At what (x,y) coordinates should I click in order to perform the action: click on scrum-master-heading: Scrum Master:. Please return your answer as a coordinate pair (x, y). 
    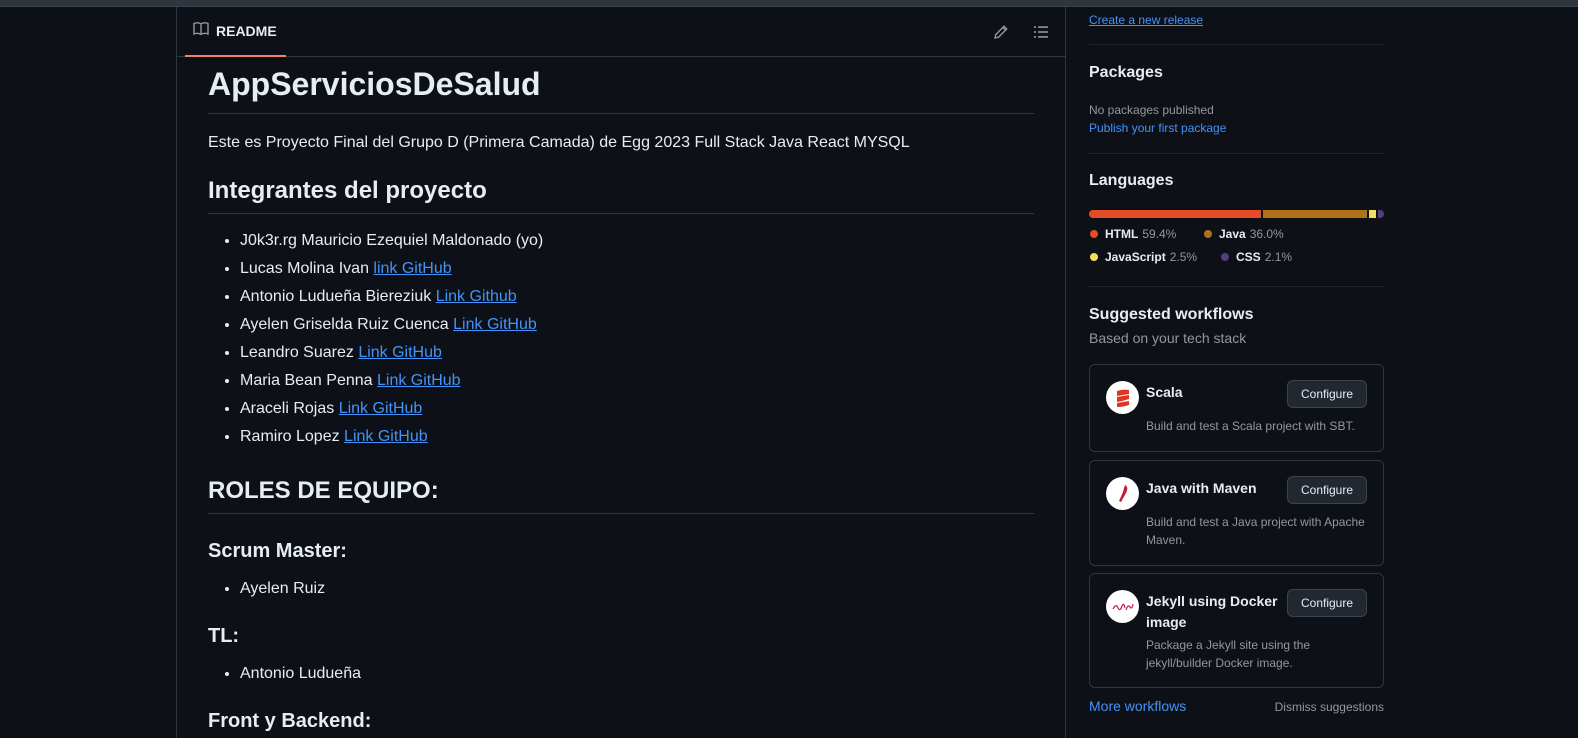
    Looking at the image, I should click on (277, 551).